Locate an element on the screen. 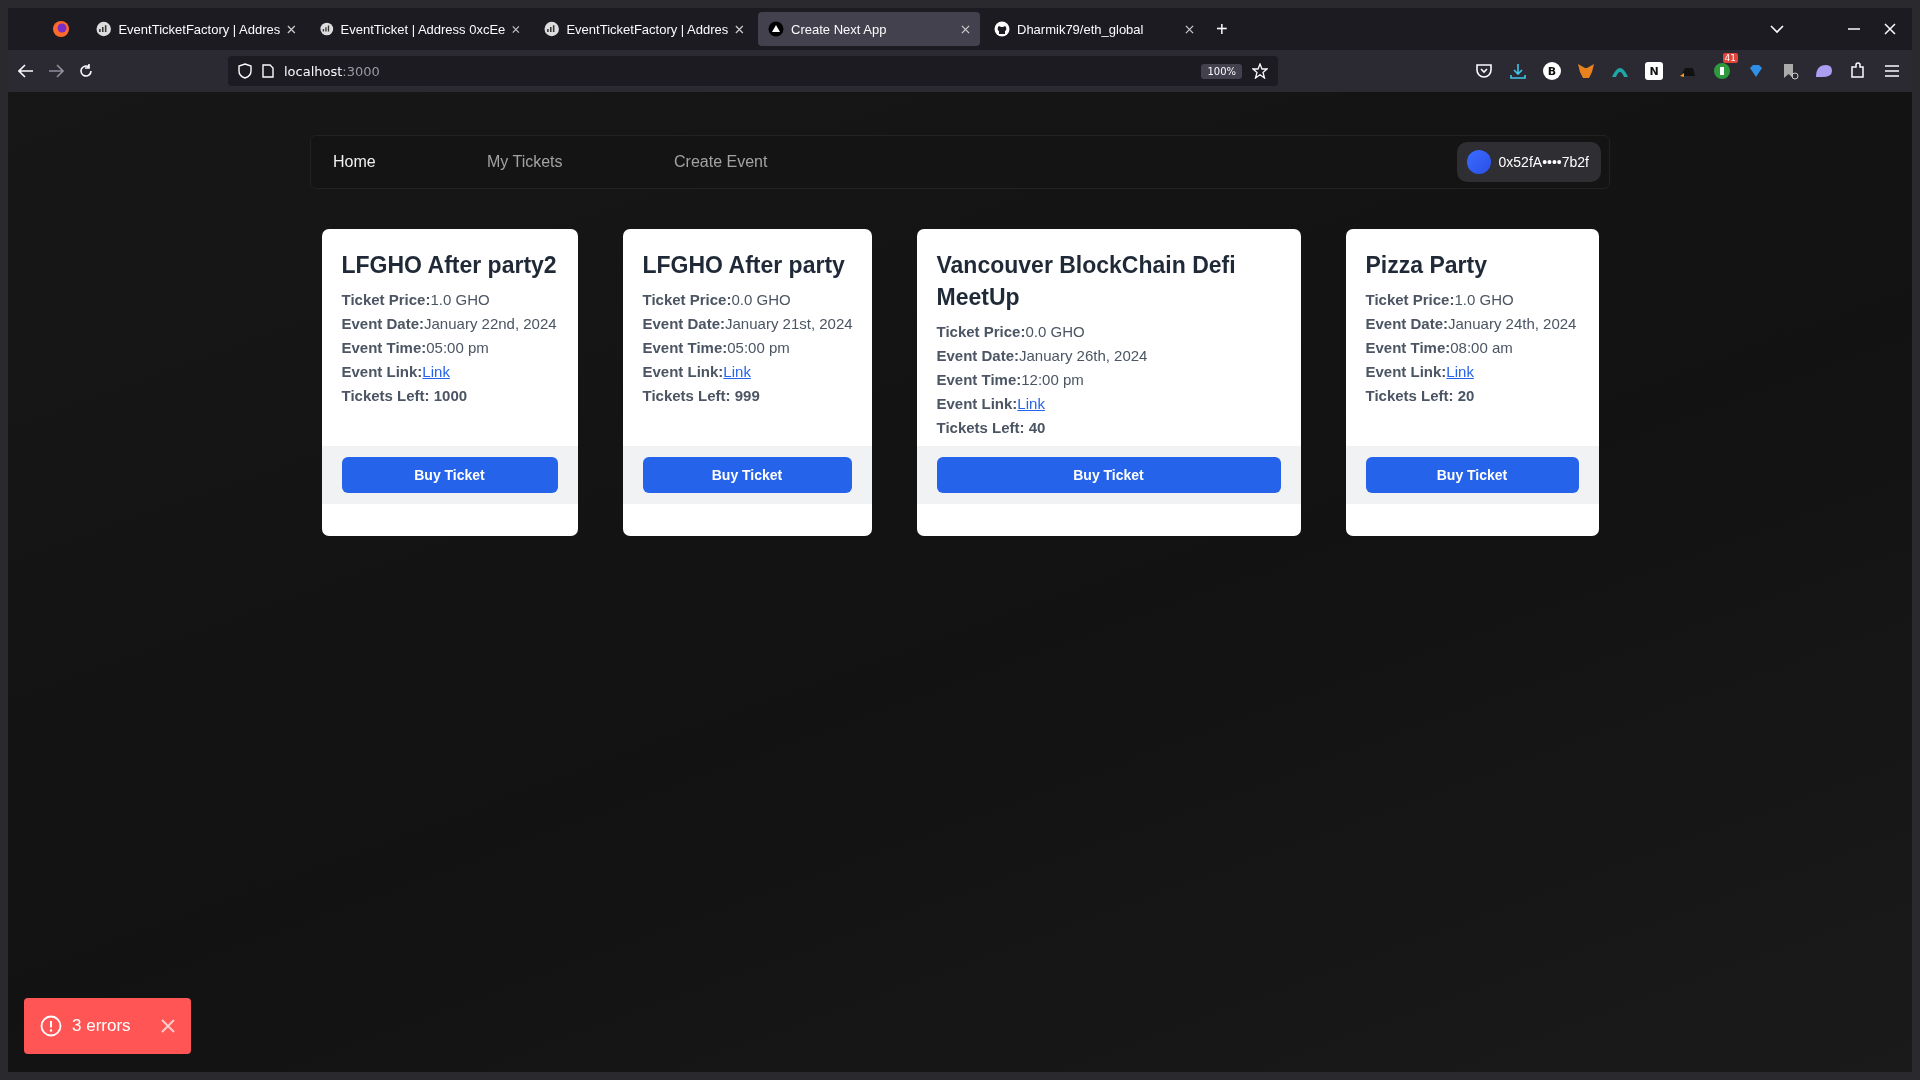  chevron-down-icon is located at coordinates (1777, 29).